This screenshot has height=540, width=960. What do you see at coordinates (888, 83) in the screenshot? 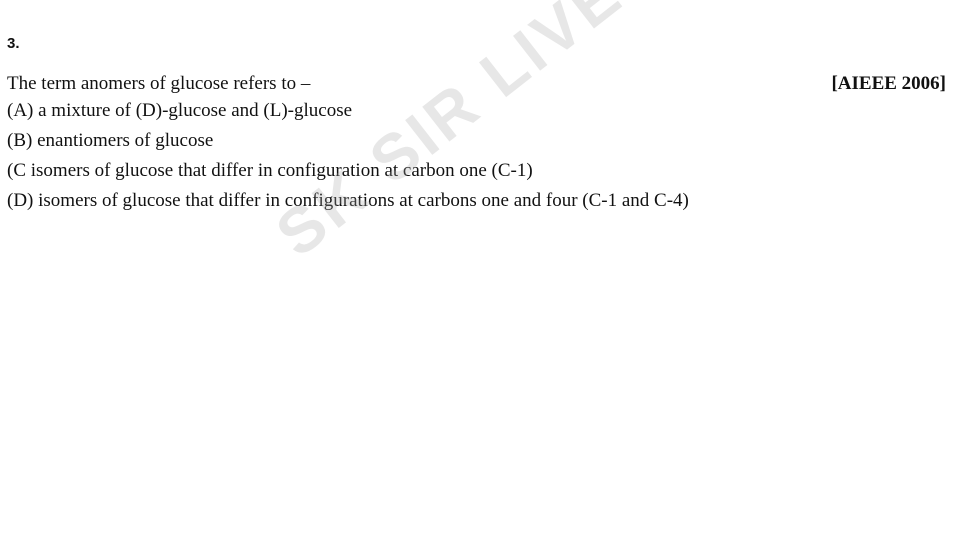
I see `exam-source-tag: [AIEEE 2006]` at bounding box center [888, 83].